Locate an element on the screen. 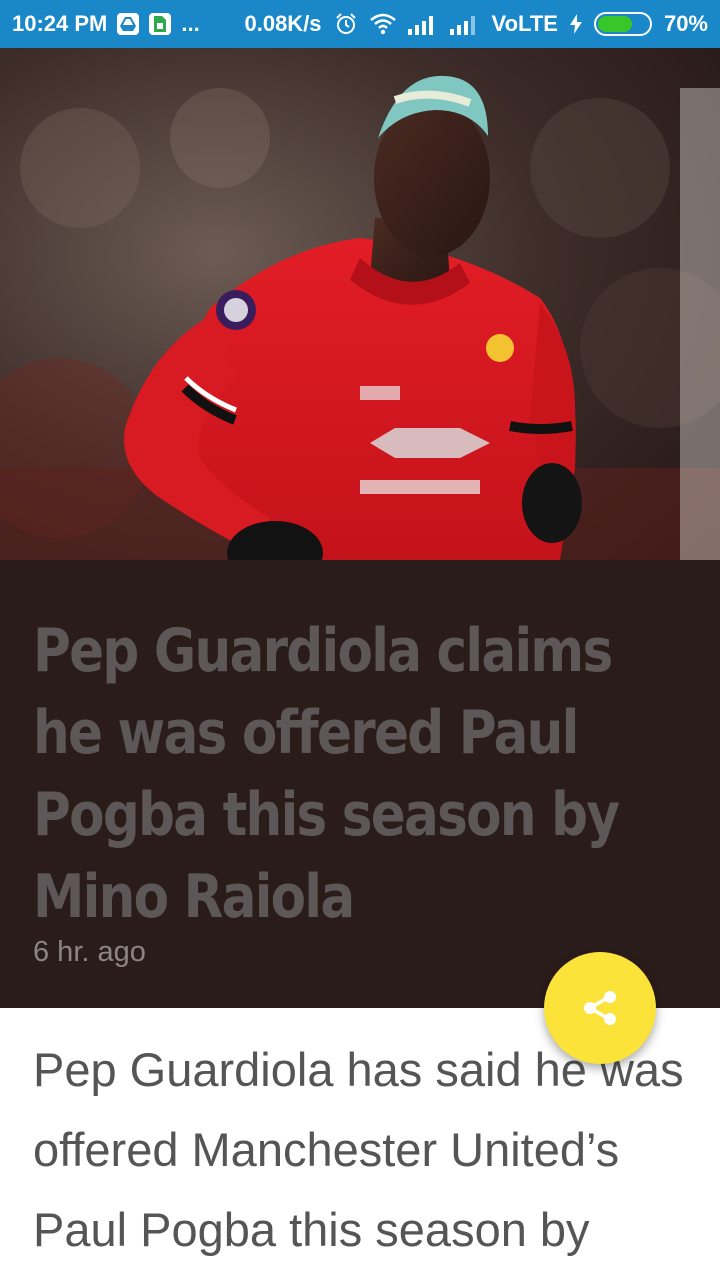 The image size is (720, 1280). charging-icon is located at coordinates (575, 24).